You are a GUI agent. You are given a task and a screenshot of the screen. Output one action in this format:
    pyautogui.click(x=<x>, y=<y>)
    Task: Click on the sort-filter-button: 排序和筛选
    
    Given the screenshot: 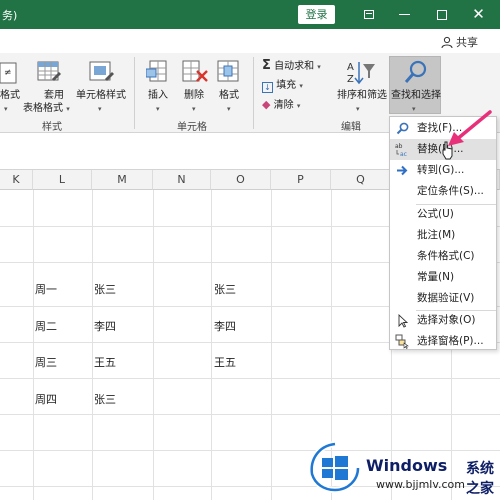 What is the action you would take?
    pyautogui.click(x=362, y=95)
    